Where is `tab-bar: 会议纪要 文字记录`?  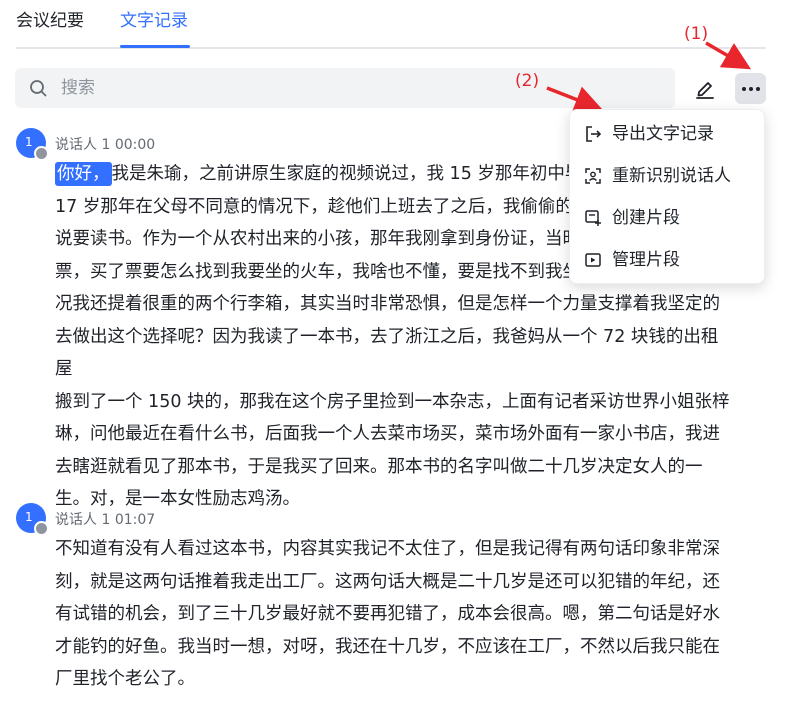
tab-bar: 会议纪要 文字记录 is located at coordinates (391, 24).